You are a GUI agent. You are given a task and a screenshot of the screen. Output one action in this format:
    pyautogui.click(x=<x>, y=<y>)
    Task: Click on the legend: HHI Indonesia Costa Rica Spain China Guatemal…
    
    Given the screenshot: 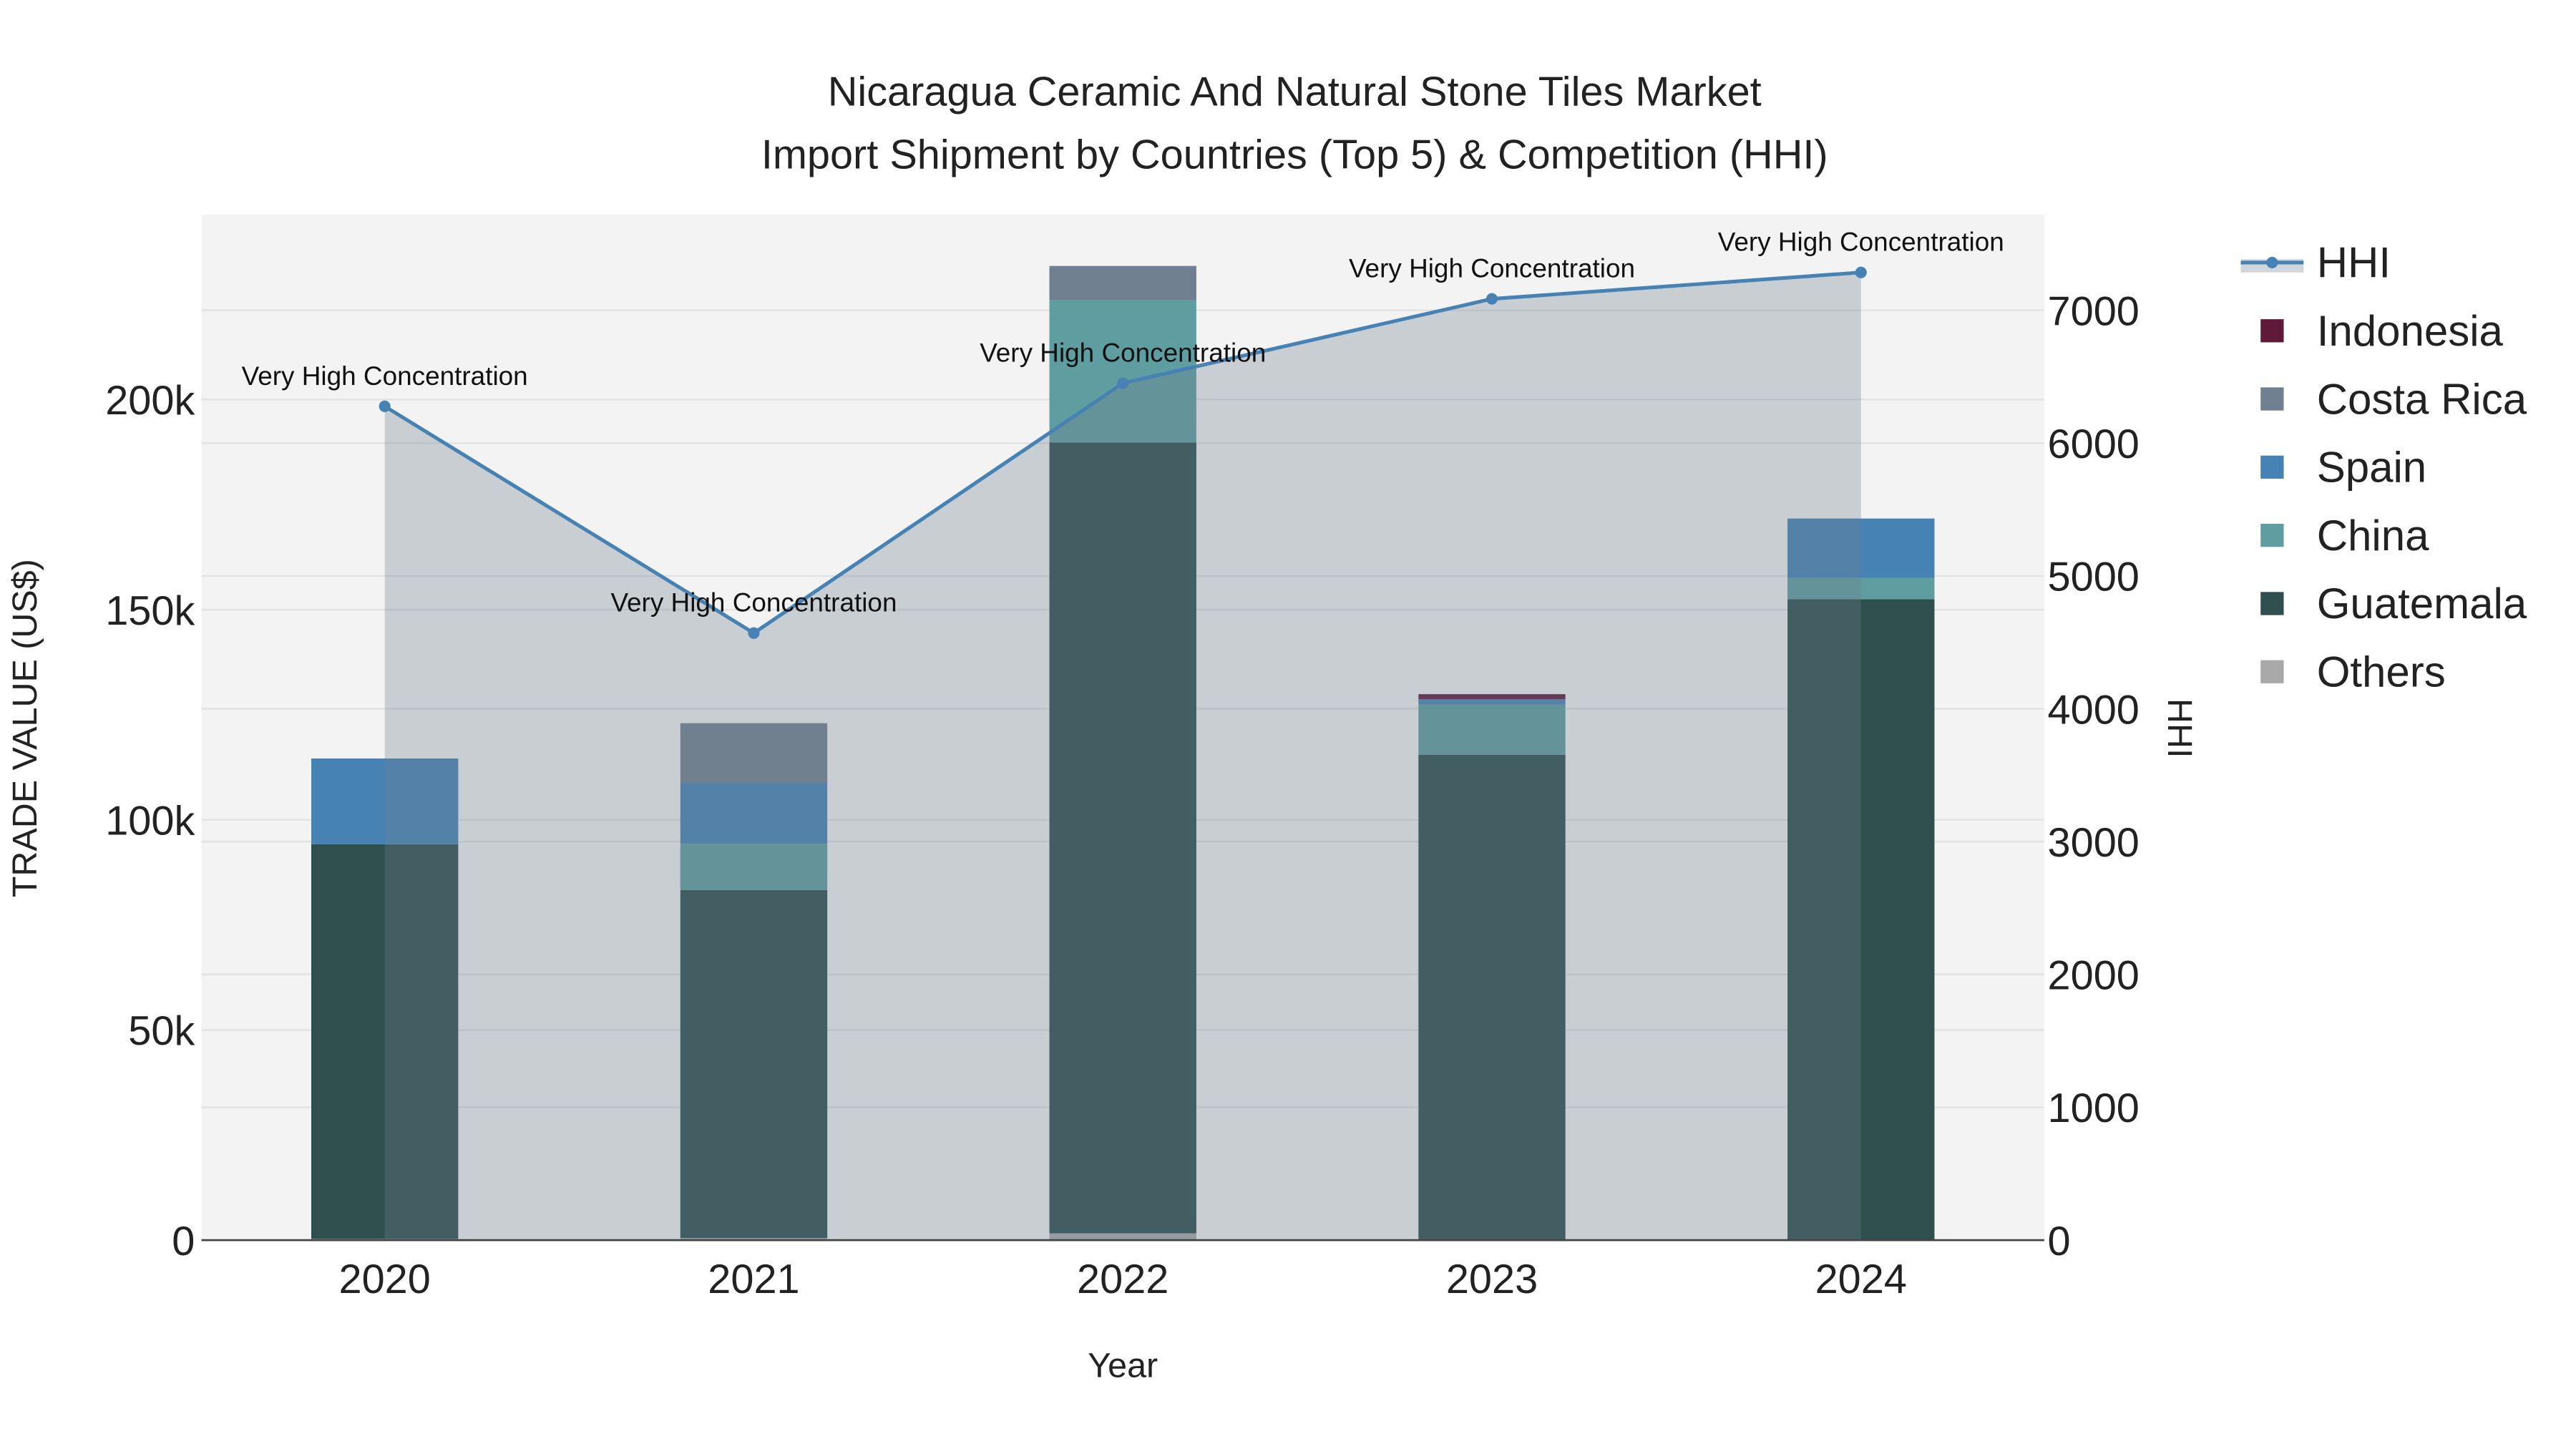 What is the action you would take?
    pyautogui.click(x=2383, y=467)
    